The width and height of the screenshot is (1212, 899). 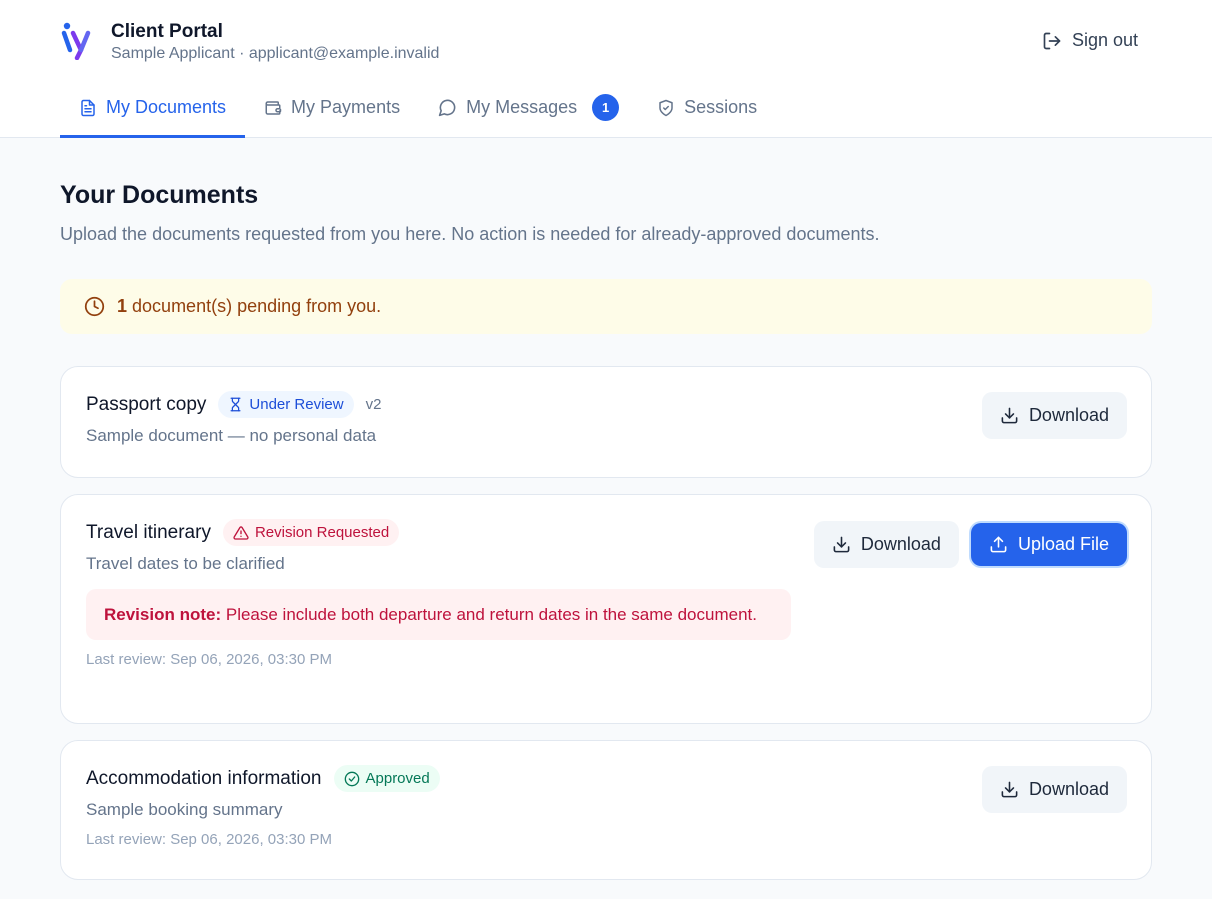 I want to click on document-description: Sample document — no personal data, so click(x=231, y=435).